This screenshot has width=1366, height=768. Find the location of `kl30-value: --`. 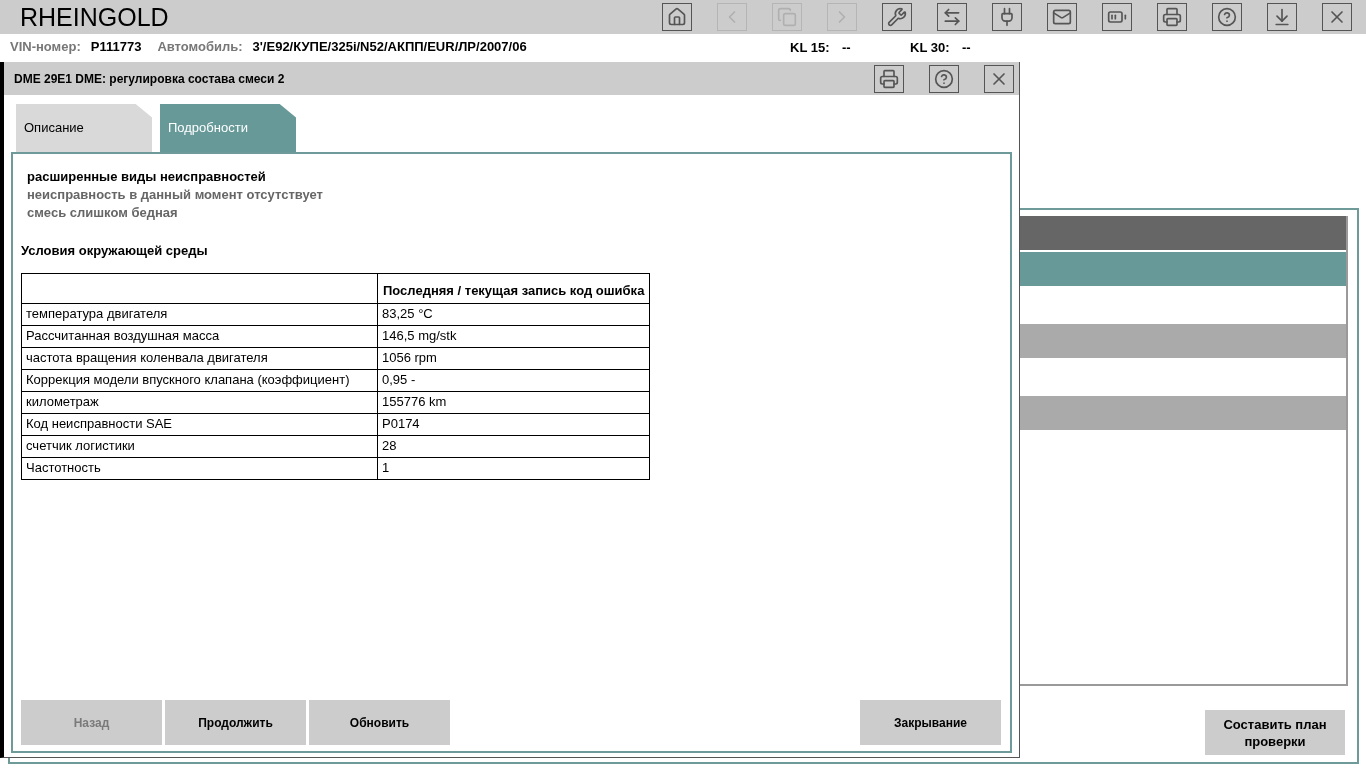

kl30-value: -- is located at coordinates (966, 48).